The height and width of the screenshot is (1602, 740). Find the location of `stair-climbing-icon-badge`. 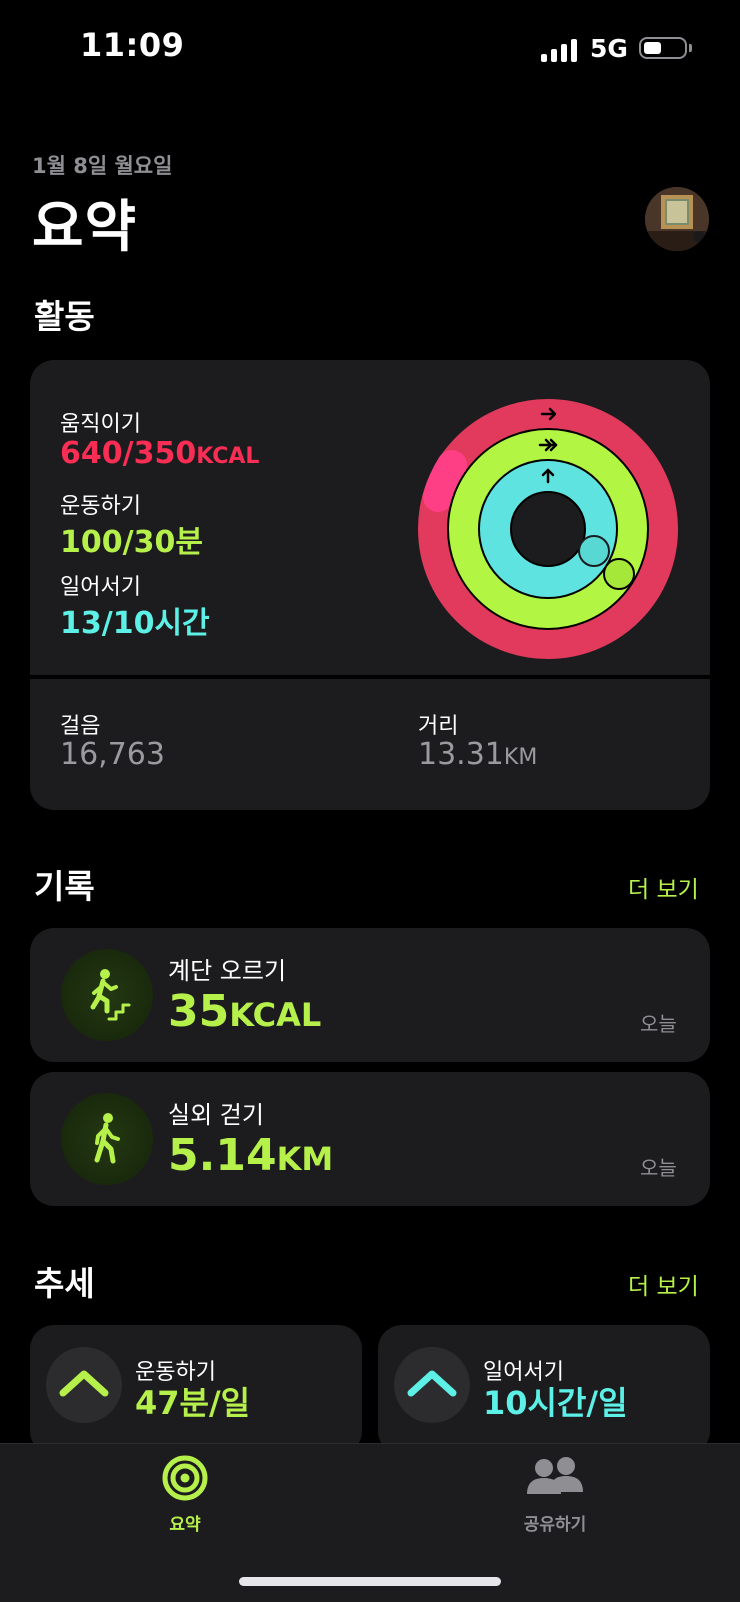

stair-climbing-icon-badge is located at coordinates (107, 995).